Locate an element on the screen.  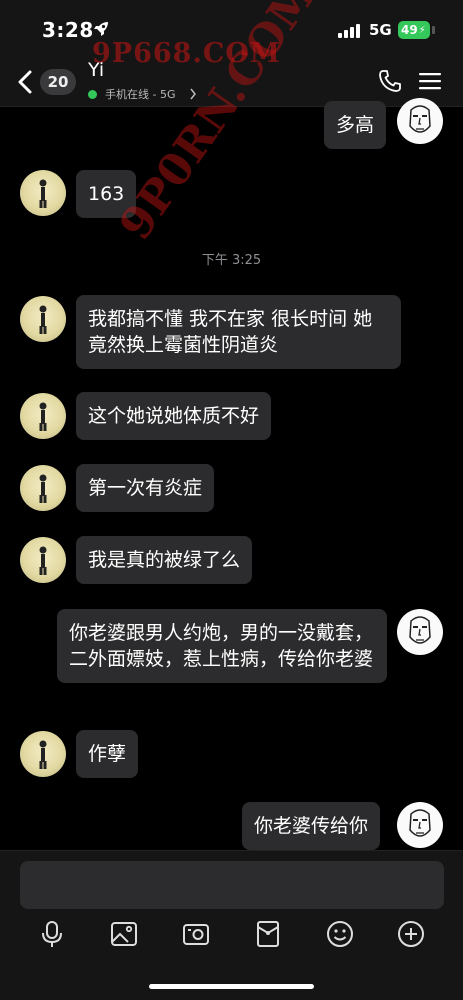
message-bubble-sent: 你老婆传给你 is located at coordinates (311, 826).